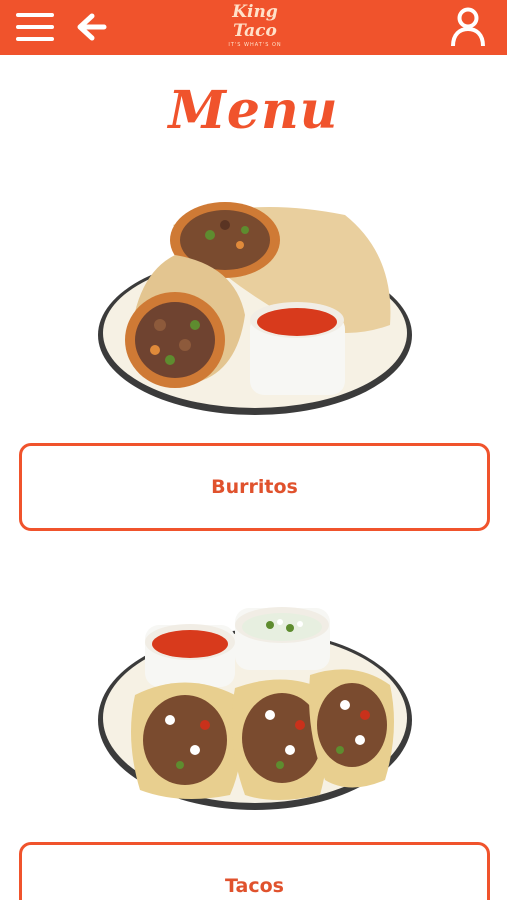 This screenshot has height=900, width=507. I want to click on category-button-burritos: Burritos, so click(254, 487).